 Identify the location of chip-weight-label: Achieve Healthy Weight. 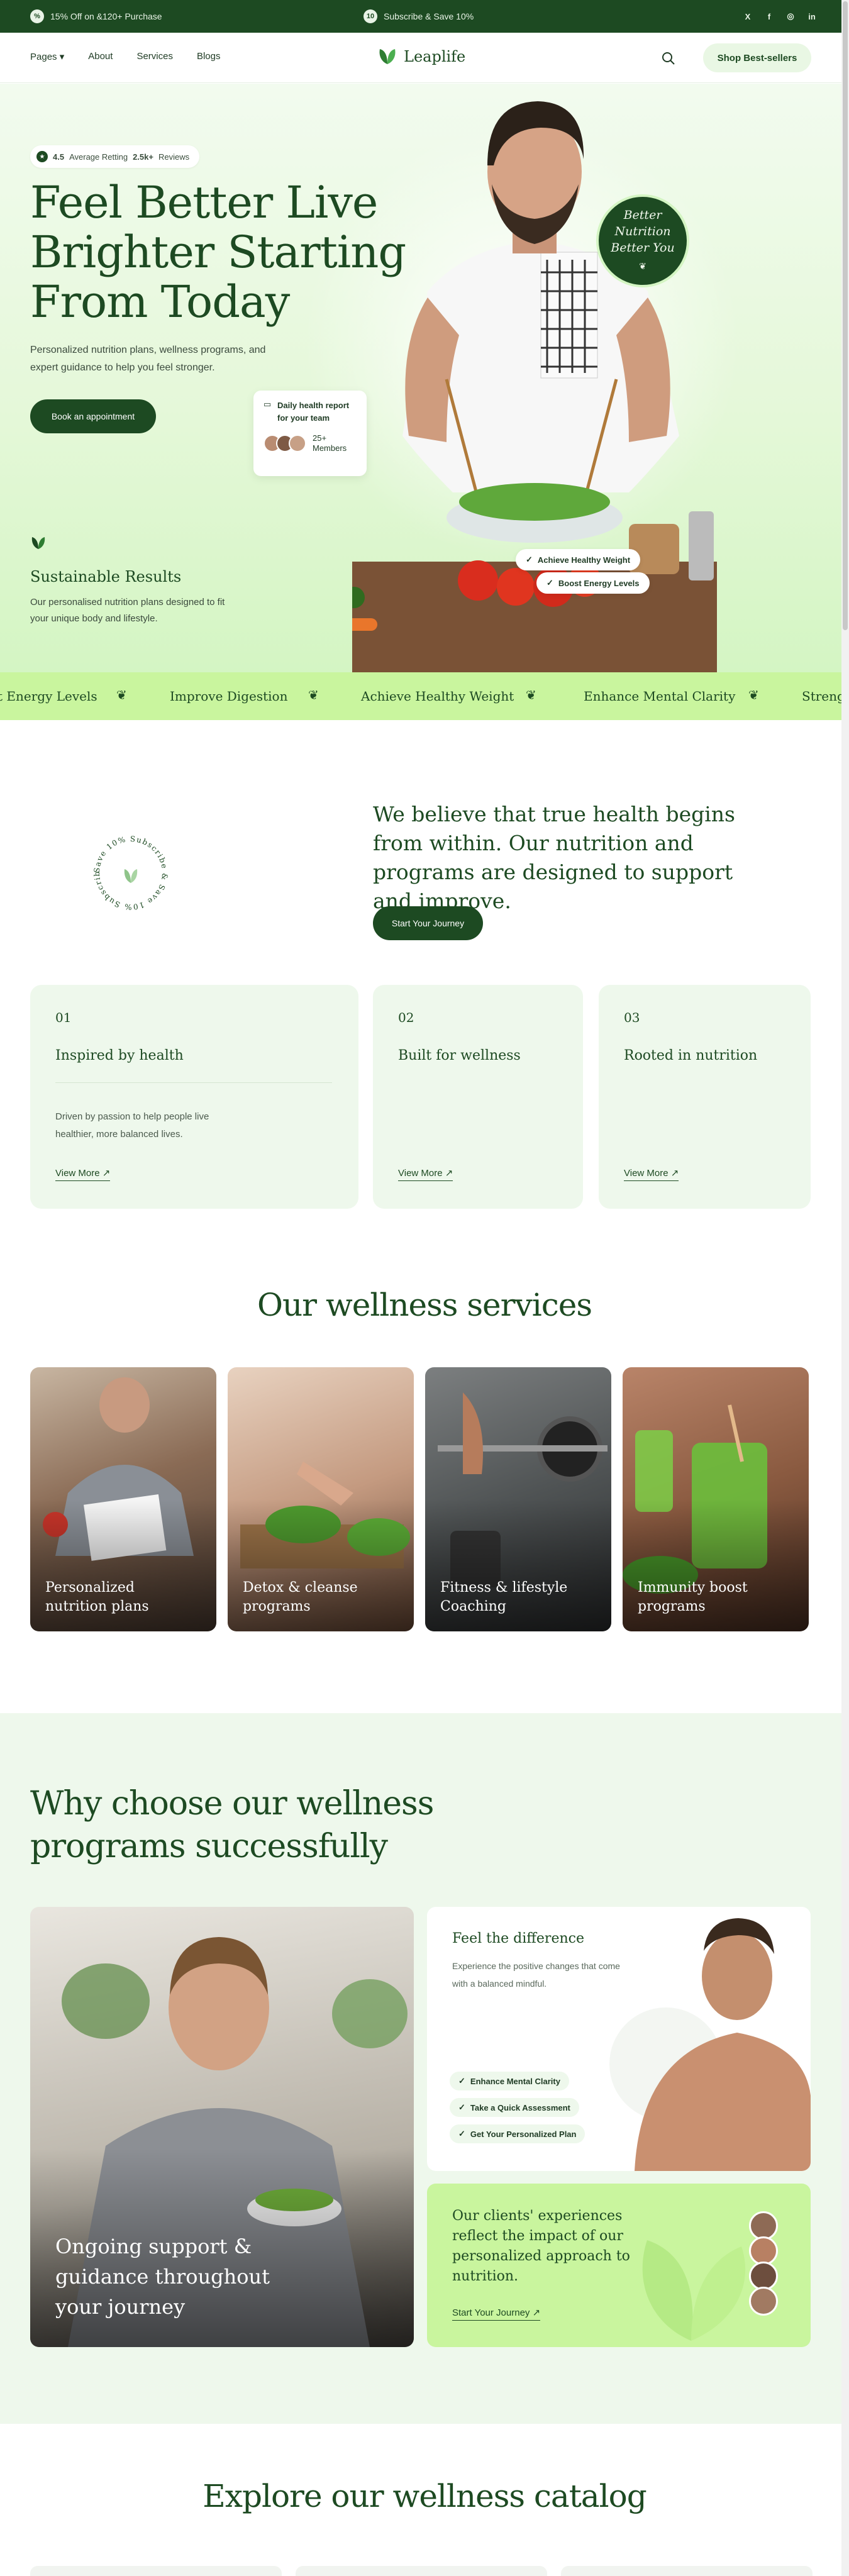
(584, 560).